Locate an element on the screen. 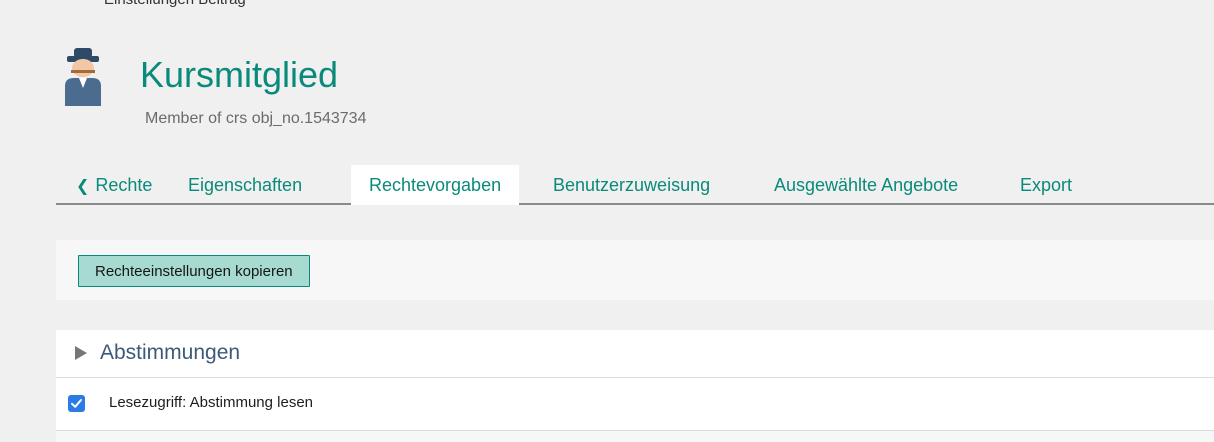  checkmark-icon is located at coordinates (76, 403).